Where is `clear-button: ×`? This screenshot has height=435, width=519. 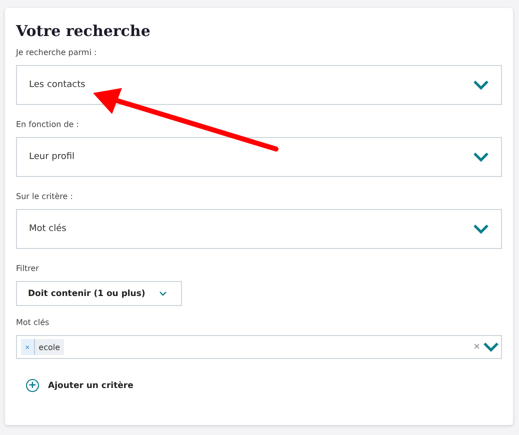 clear-button: × is located at coordinates (477, 347).